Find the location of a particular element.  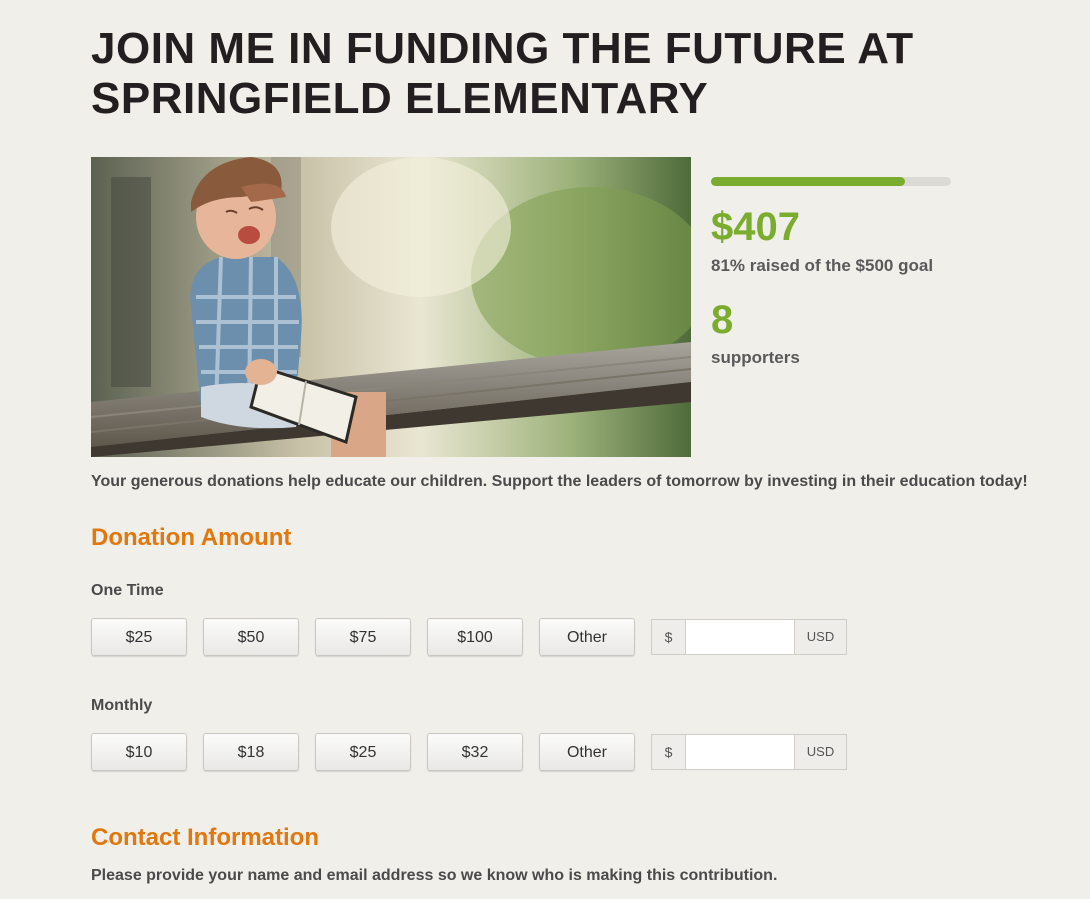

monthly-currency-code: USD is located at coordinates (820, 752).